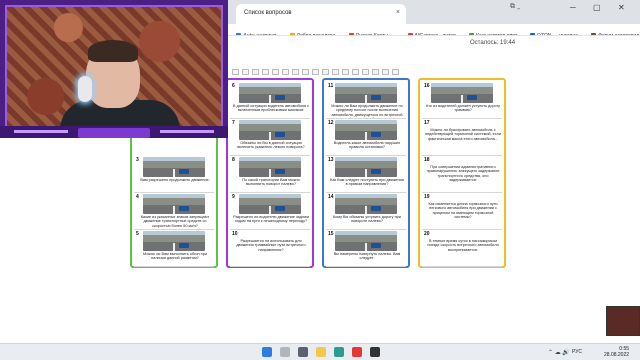 Image resolution: width=640 pixels, height=360 pixels. What do you see at coordinates (577, 352) in the screenshot?
I see `language-indicator: РУС` at bounding box center [577, 352].